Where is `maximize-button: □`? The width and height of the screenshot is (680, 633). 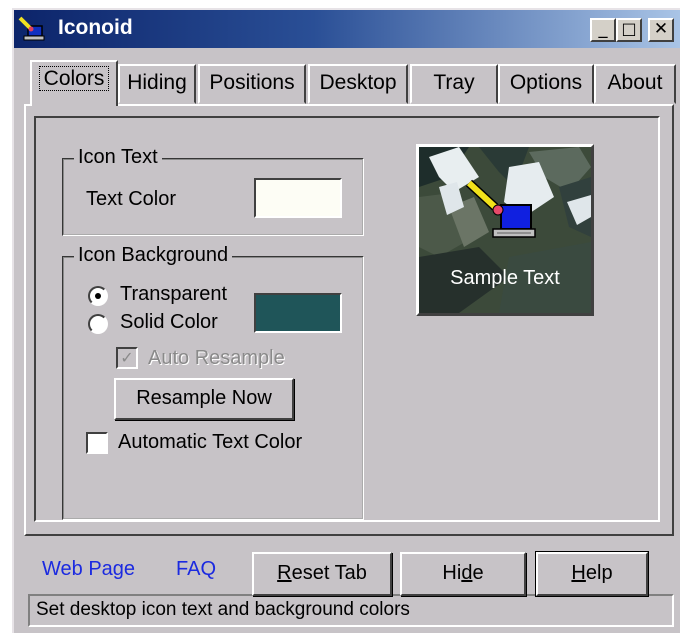 maximize-button: □ is located at coordinates (629, 30).